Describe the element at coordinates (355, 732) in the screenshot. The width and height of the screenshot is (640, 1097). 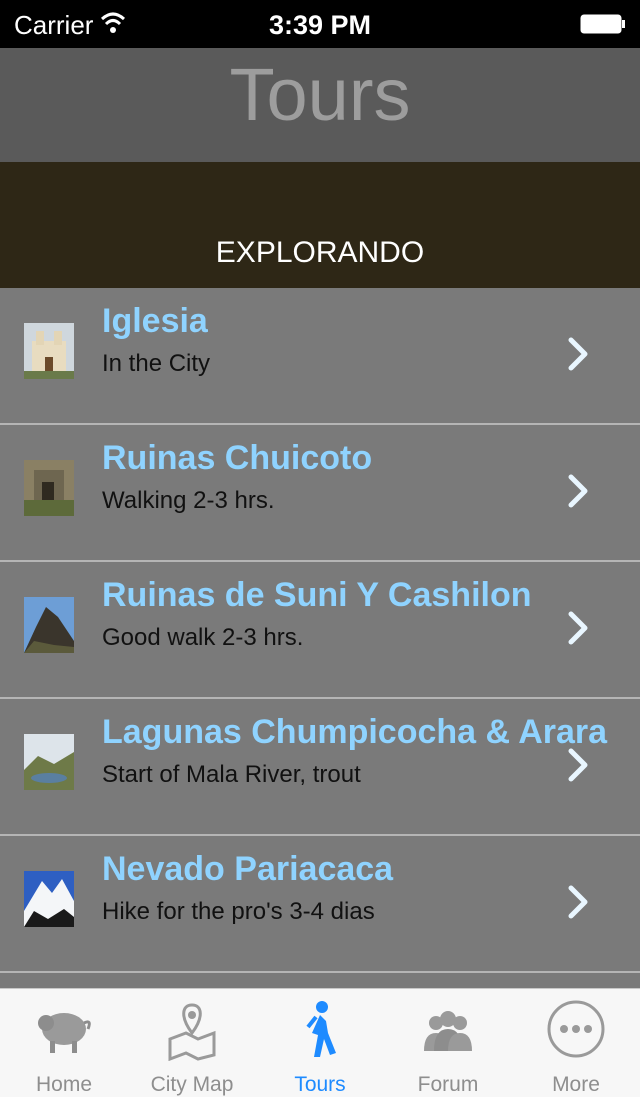
I see `tour-title: Lagunas Chumpicocha & Arara` at that location.